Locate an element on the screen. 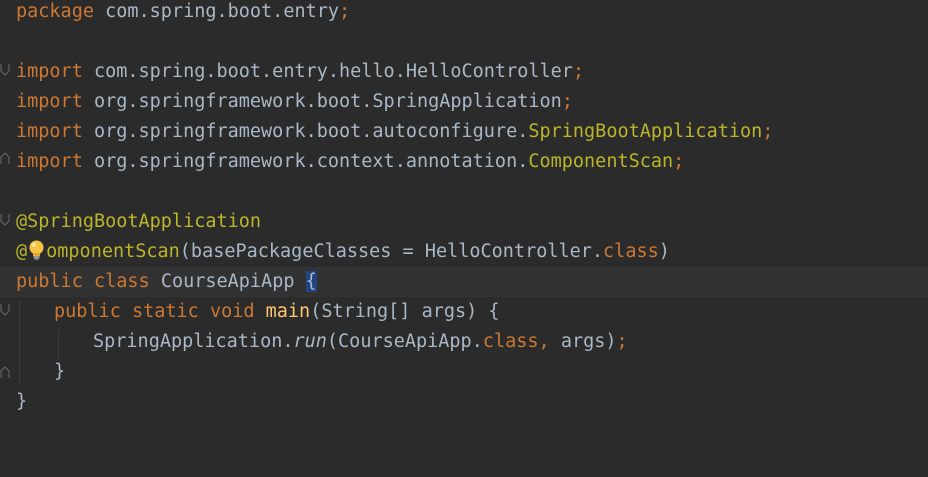 The image size is (928, 477). annotation: @SpringBootApplication is located at coordinates (139, 221).